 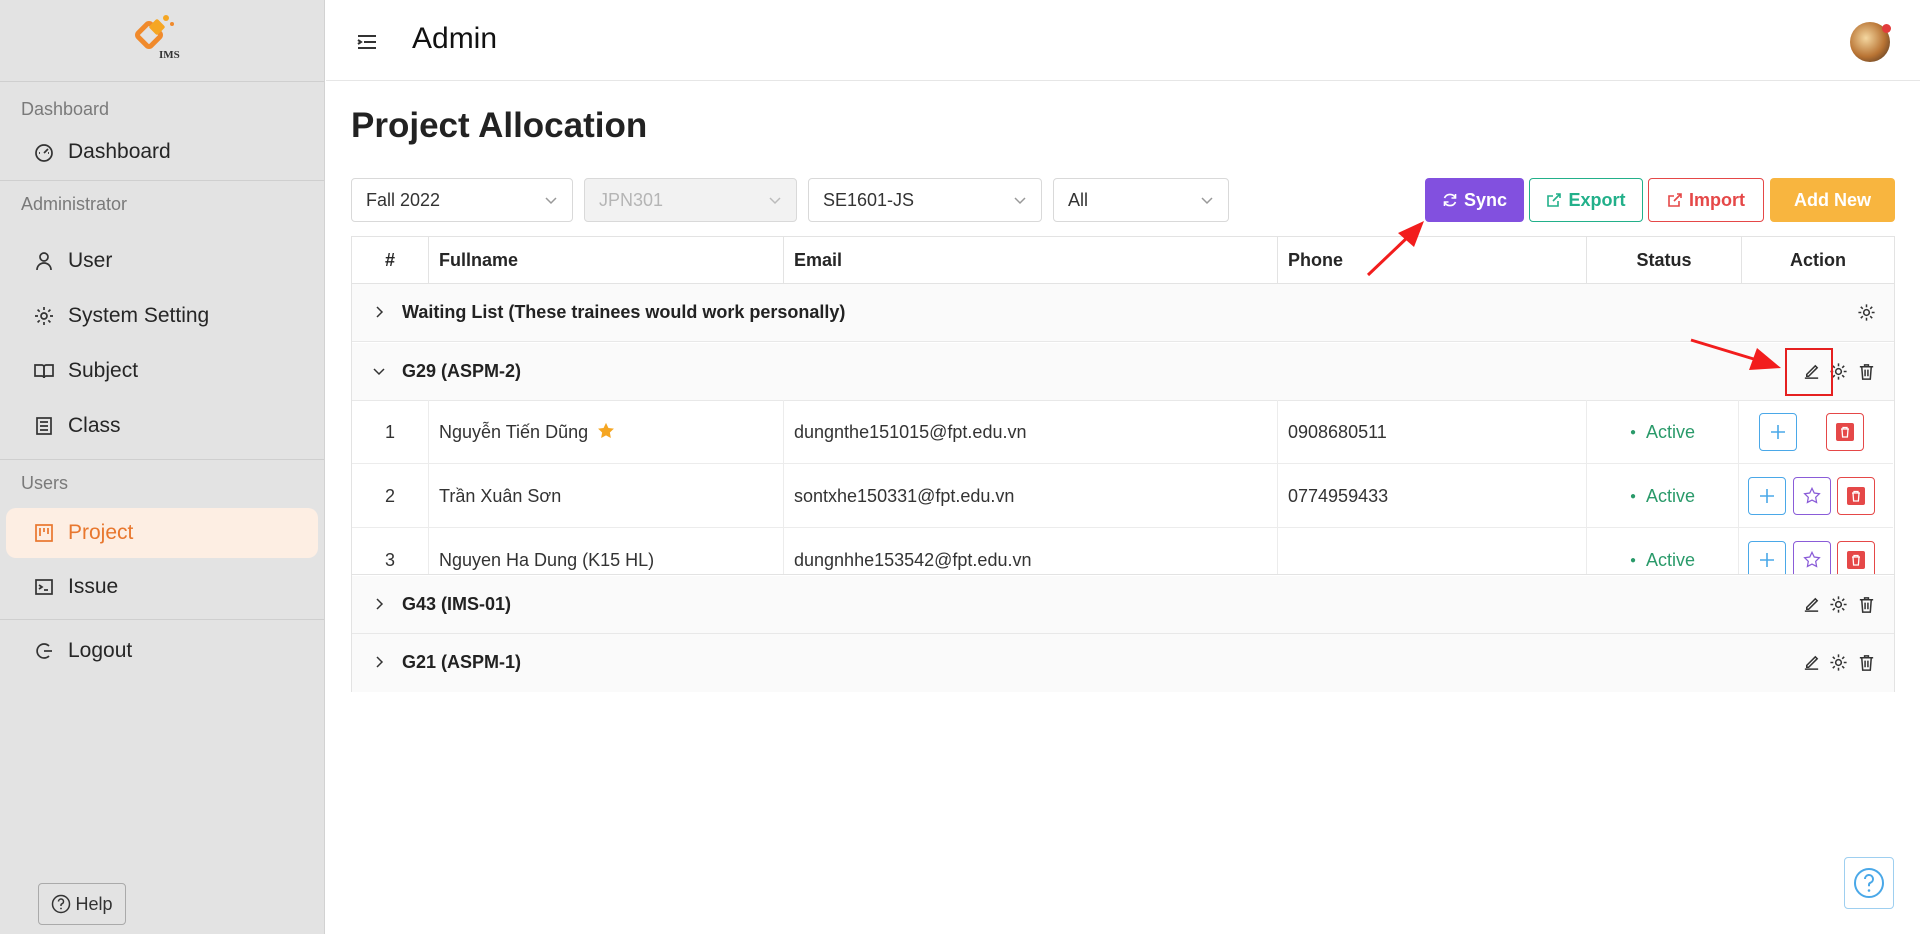 I want to click on header-title: Admin, so click(x=455, y=38).